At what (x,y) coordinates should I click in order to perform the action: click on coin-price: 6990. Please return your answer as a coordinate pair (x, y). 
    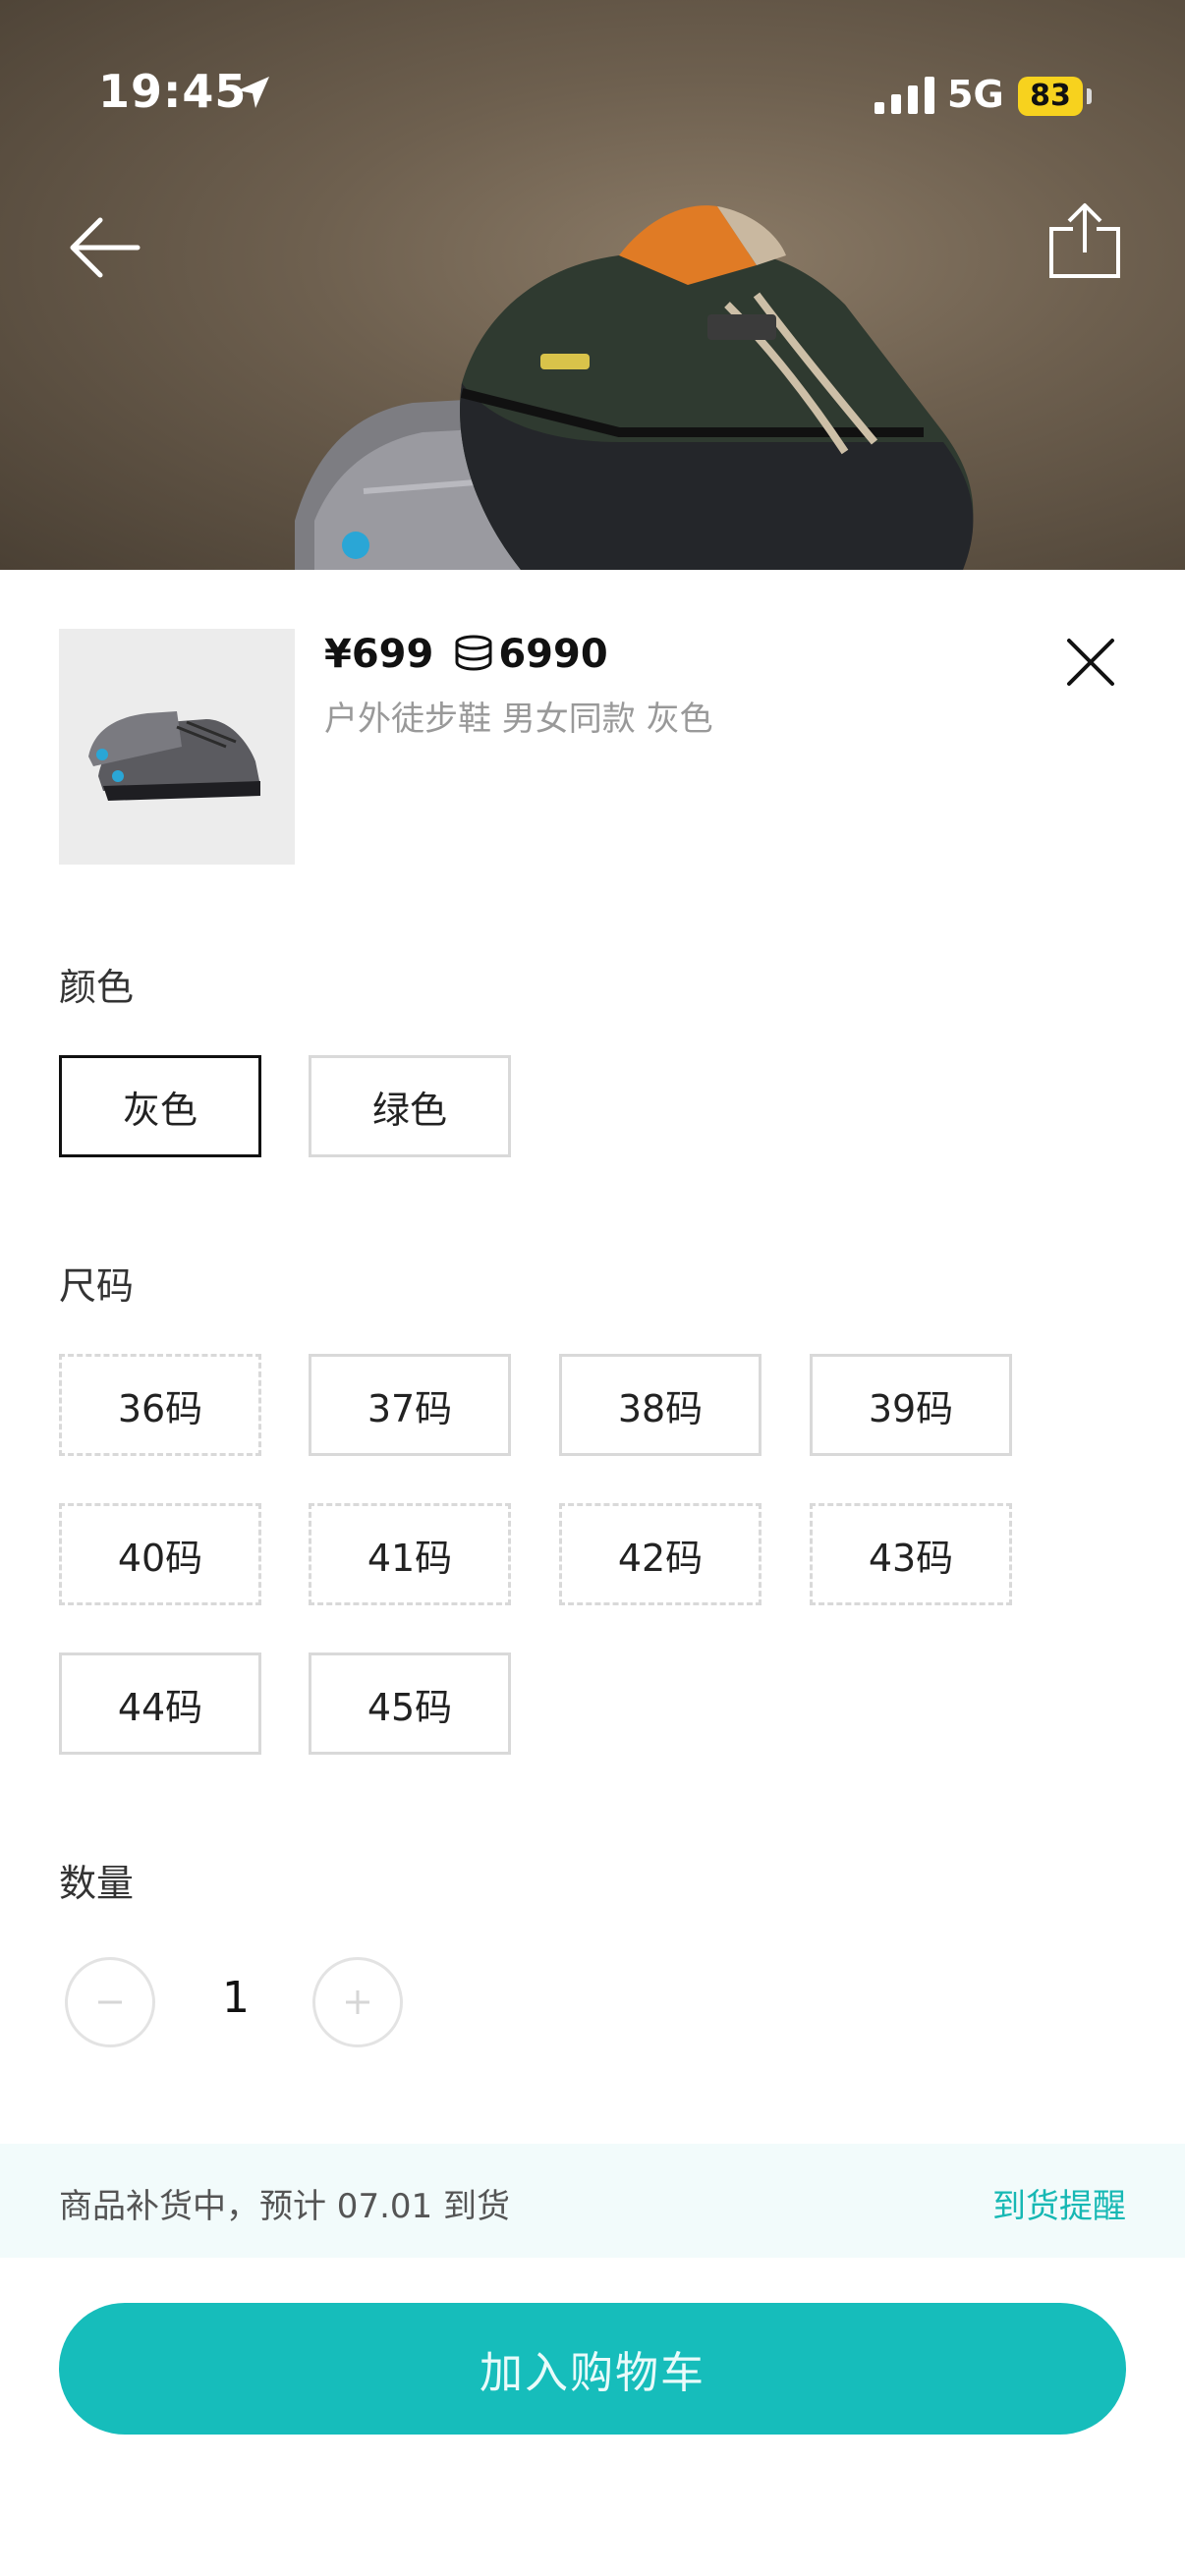
    Looking at the image, I should click on (553, 654).